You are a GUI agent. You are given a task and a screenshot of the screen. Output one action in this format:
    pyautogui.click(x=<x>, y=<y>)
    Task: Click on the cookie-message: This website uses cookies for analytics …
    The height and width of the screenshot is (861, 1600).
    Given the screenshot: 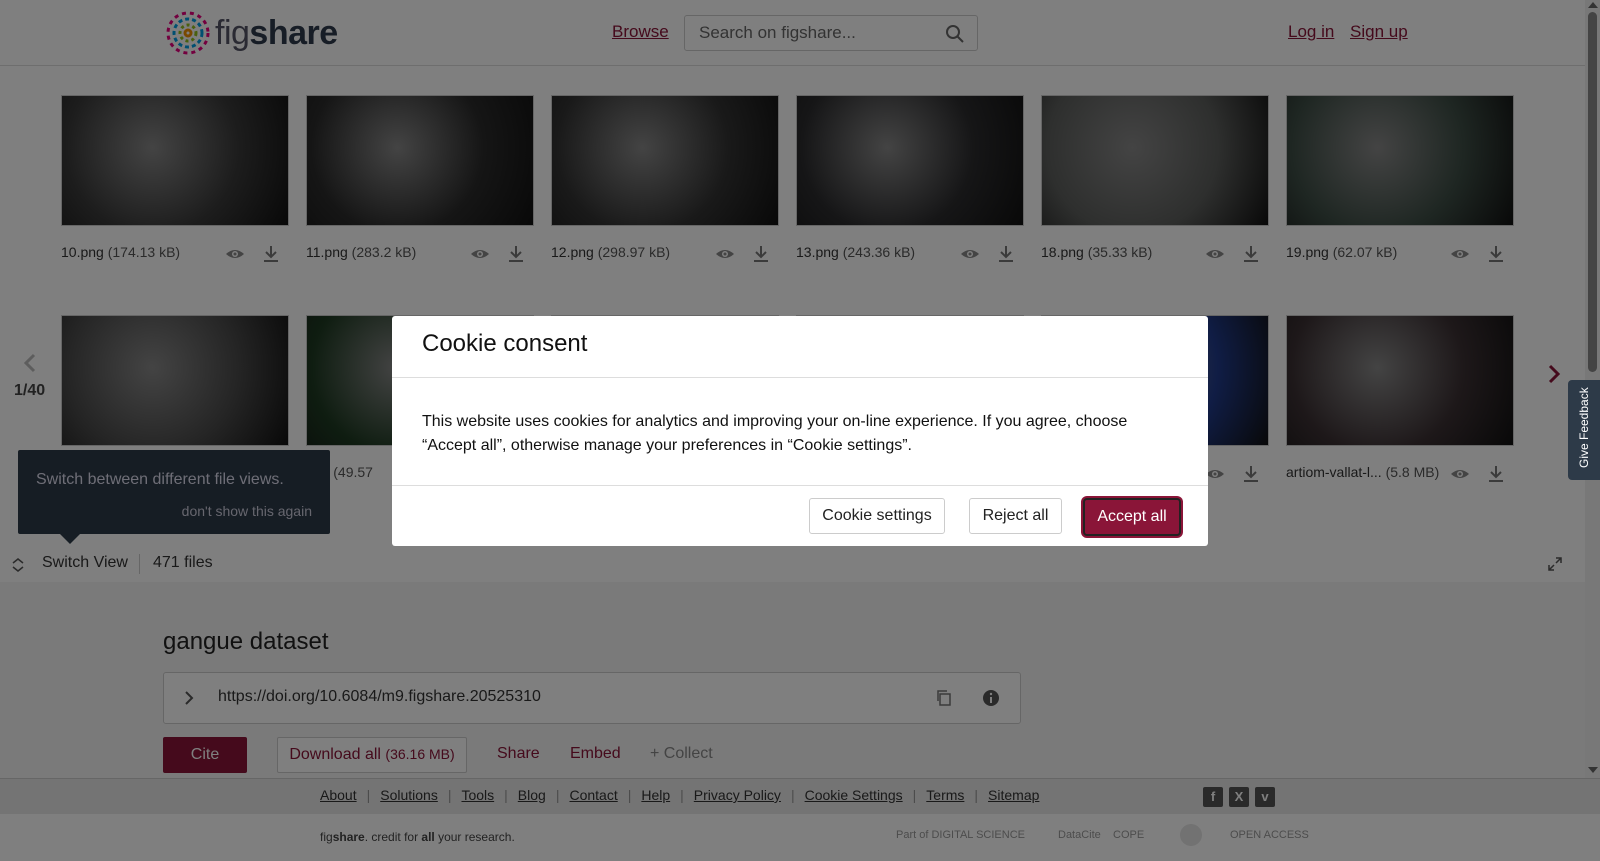 What is the action you would take?
    pyautogui.click(x=775, y=433)
    